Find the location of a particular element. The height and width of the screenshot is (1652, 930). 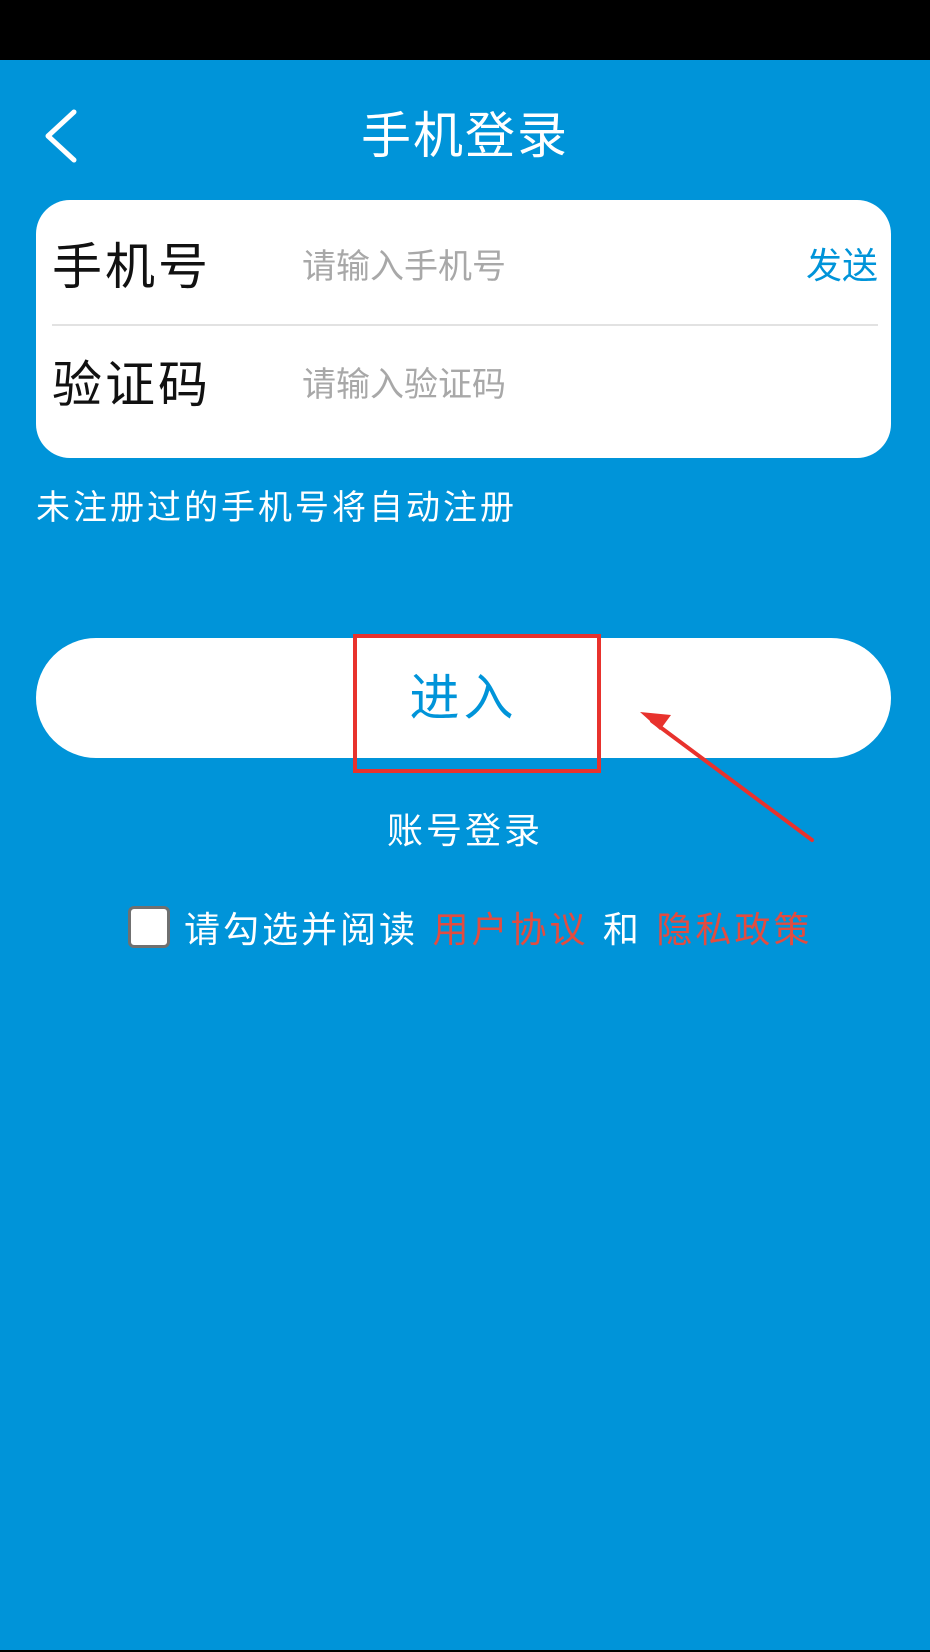

agreement-checkbox is located at coordinates (149, 927).